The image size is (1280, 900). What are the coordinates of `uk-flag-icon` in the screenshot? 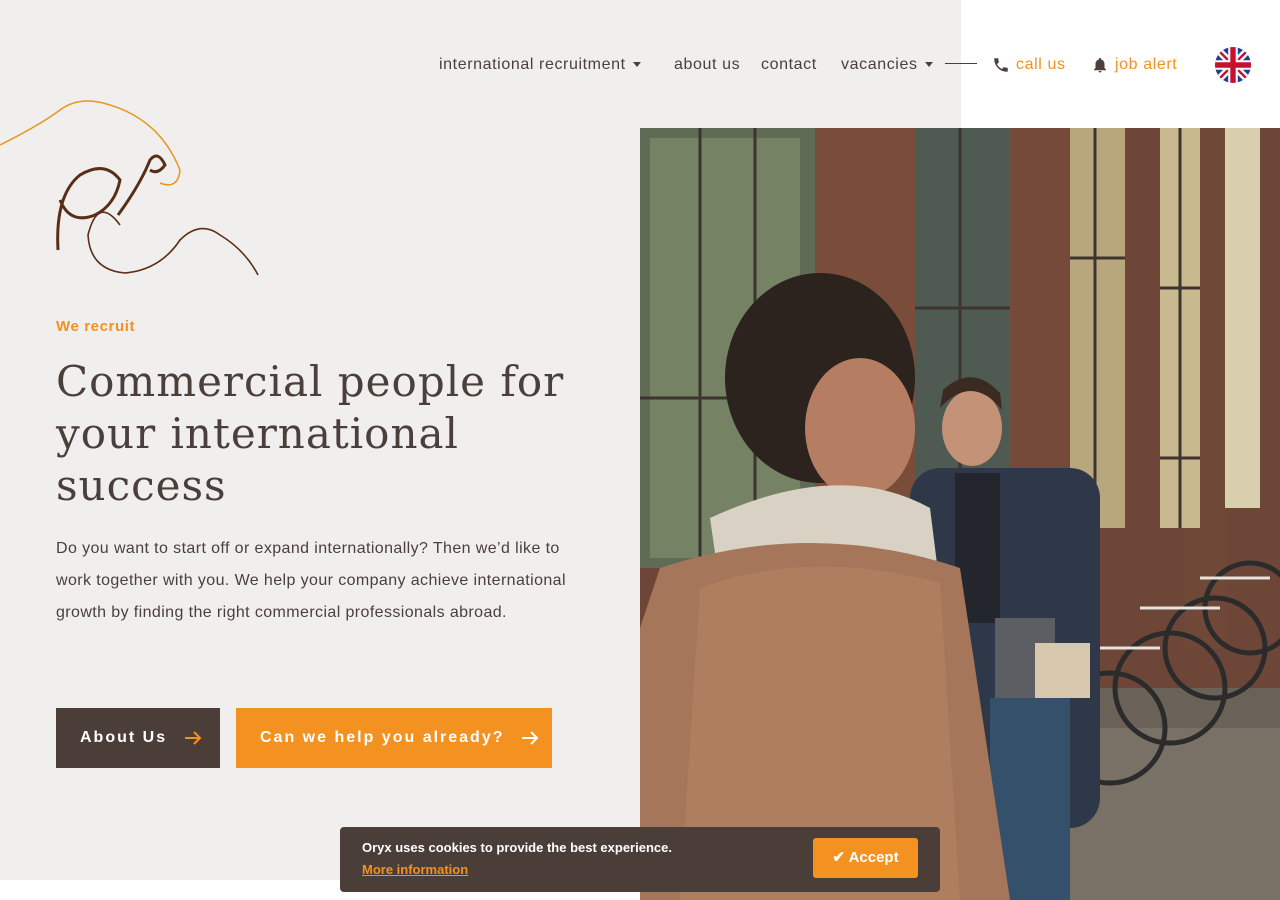 It's located at (1233, 65).